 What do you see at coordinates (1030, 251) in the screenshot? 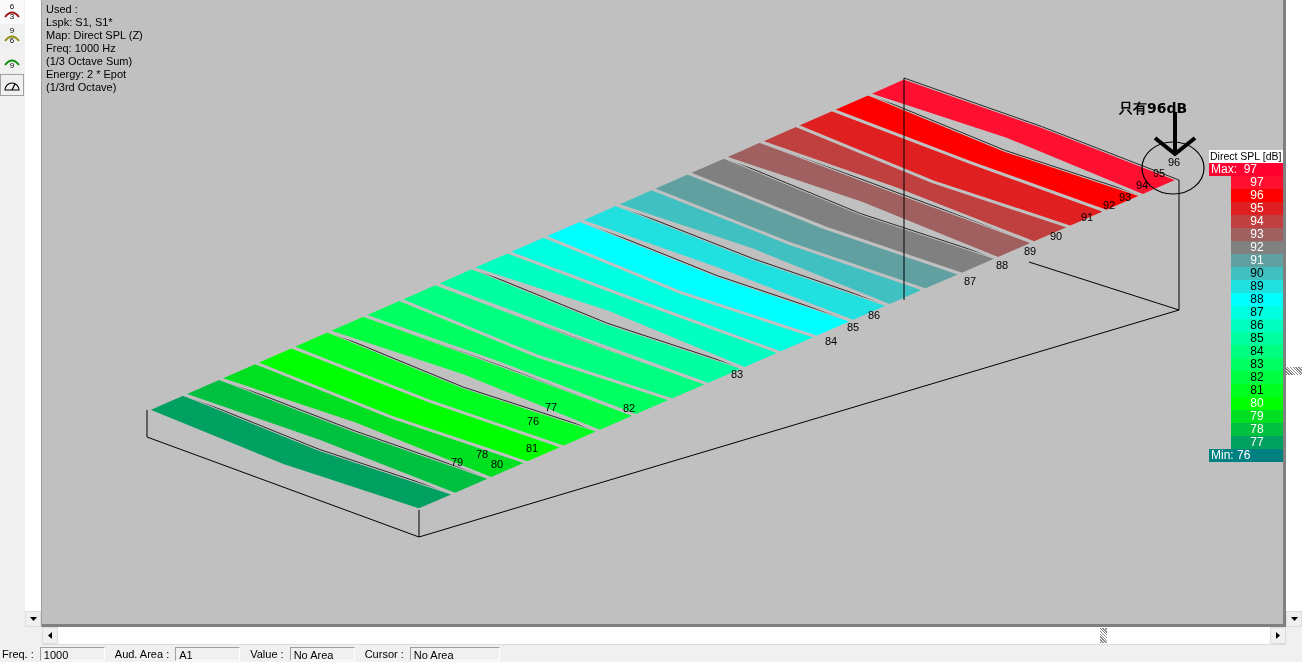
I see `contour-label: 89` at bounding box center [1030, 251].